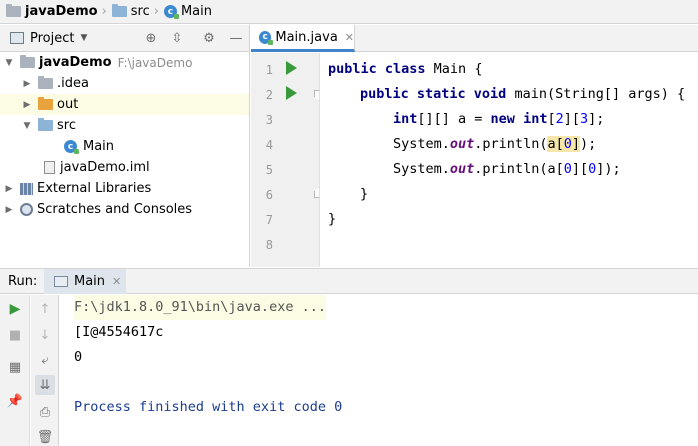 The width and height of the screenshot is (698, 446). What do you see at coordinates (61, 281) in the screenshot?
I see `console-icon` at bounding box center [61, 281].